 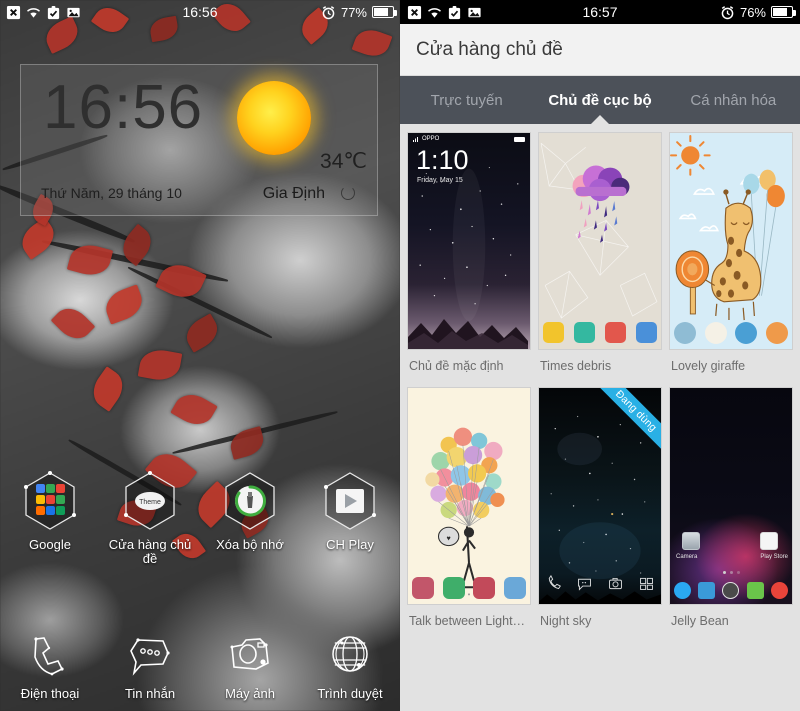 I want to click on theme-label: Jelly Bean, so click(x=700, y=621).